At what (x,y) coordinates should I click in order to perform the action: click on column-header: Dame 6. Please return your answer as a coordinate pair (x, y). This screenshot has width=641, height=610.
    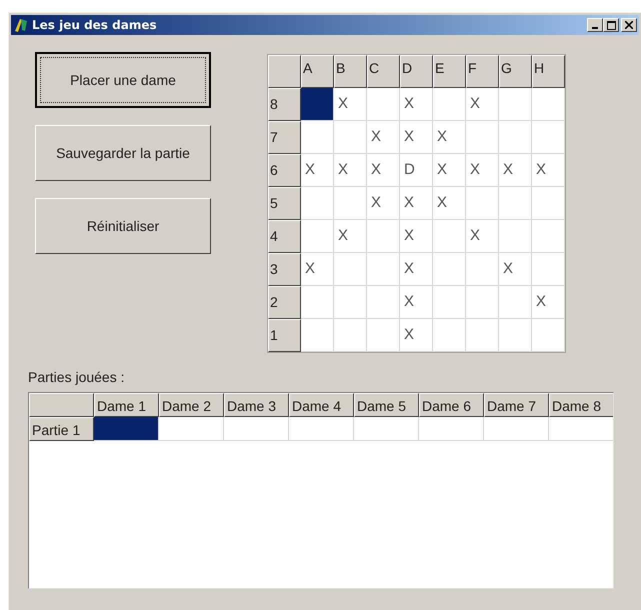
    Looking at the image, I should click on (451, 405).